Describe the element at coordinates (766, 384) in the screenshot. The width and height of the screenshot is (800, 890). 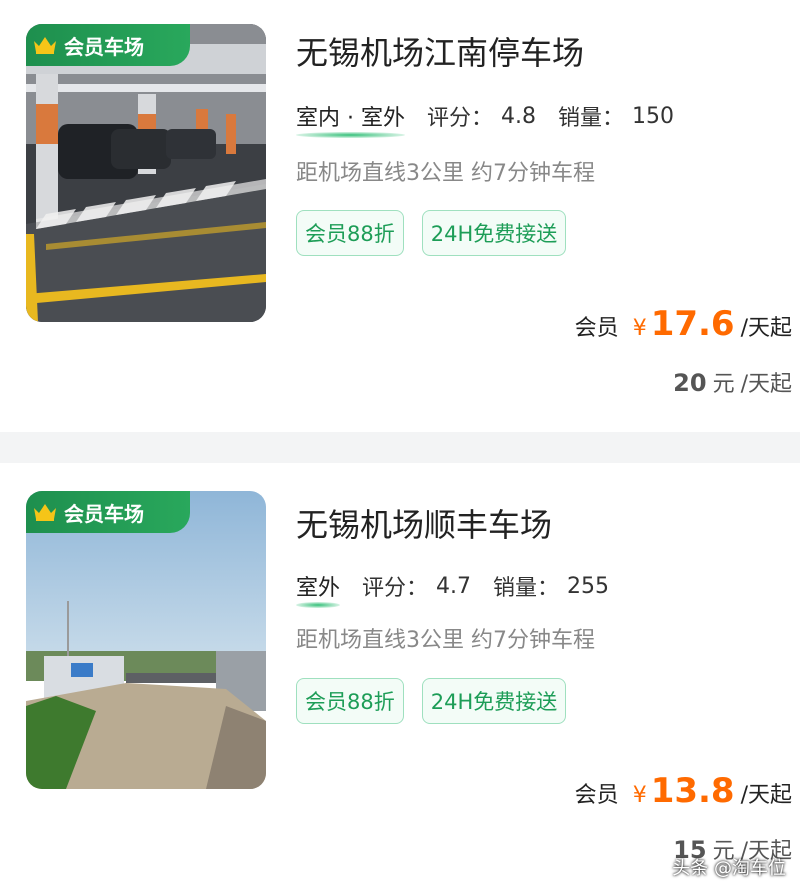
I see `original-price-unit: /天起` at that location.